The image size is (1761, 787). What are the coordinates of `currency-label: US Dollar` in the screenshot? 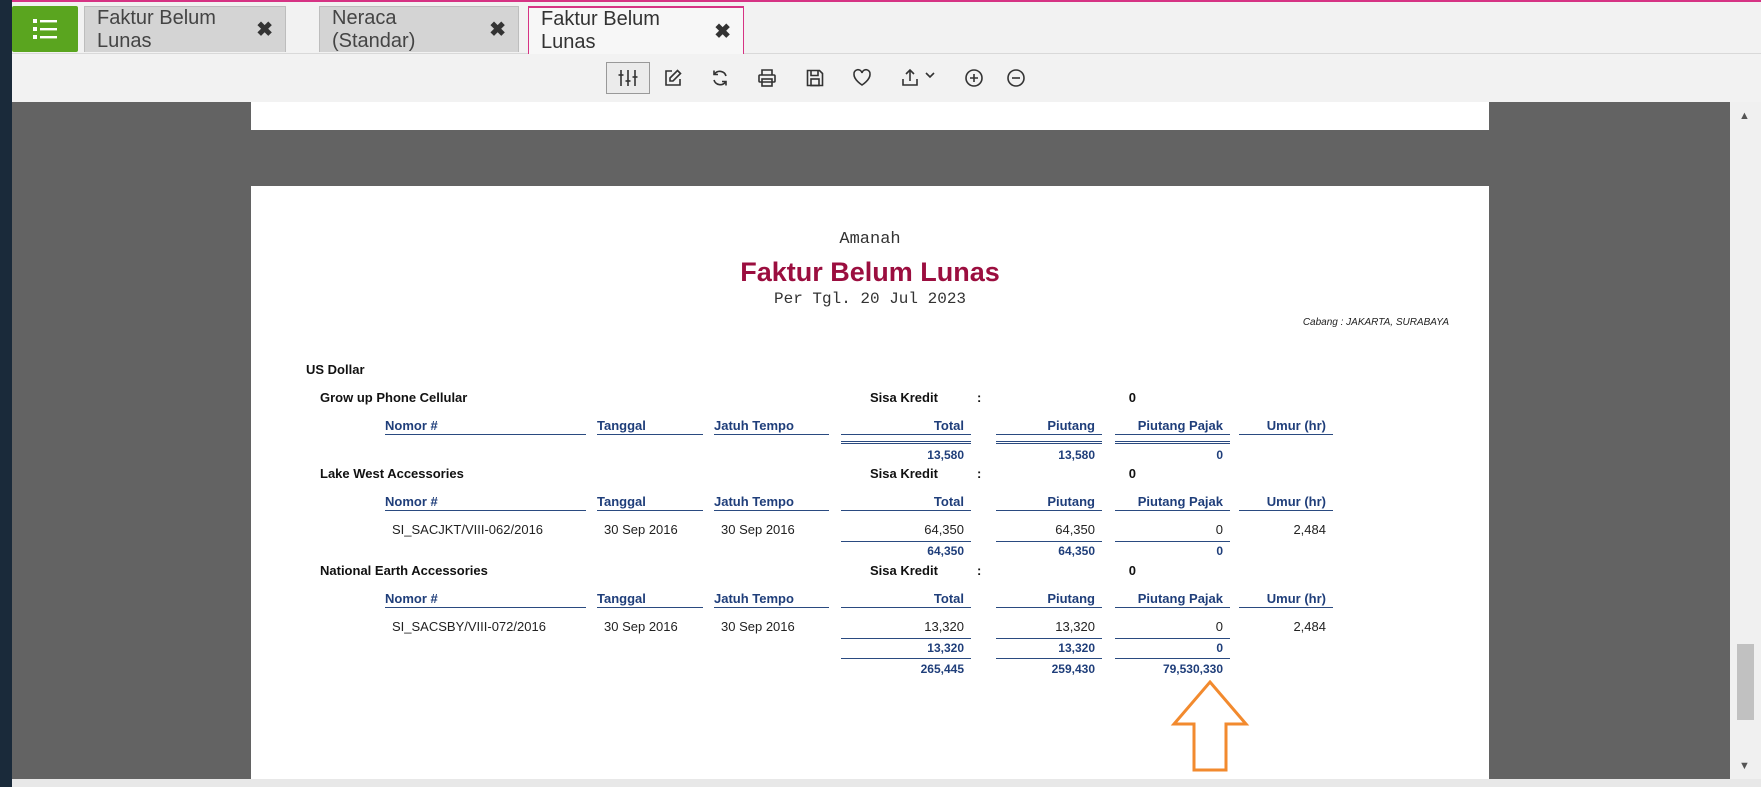 It's located at (335, 369).